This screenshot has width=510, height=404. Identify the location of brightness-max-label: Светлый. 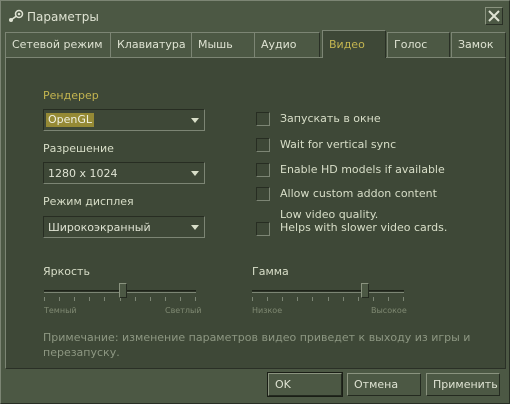
(183, 310).